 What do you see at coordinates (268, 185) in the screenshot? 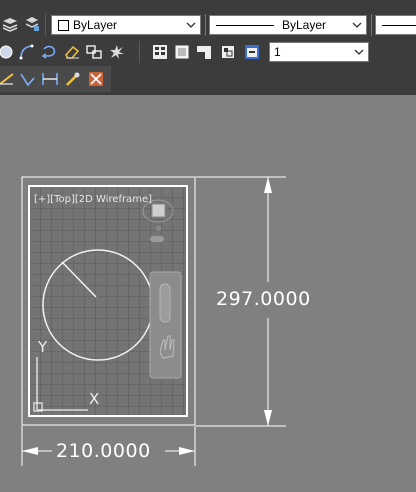
I see `dim-arrow-top` at bounding box center [268, 185].